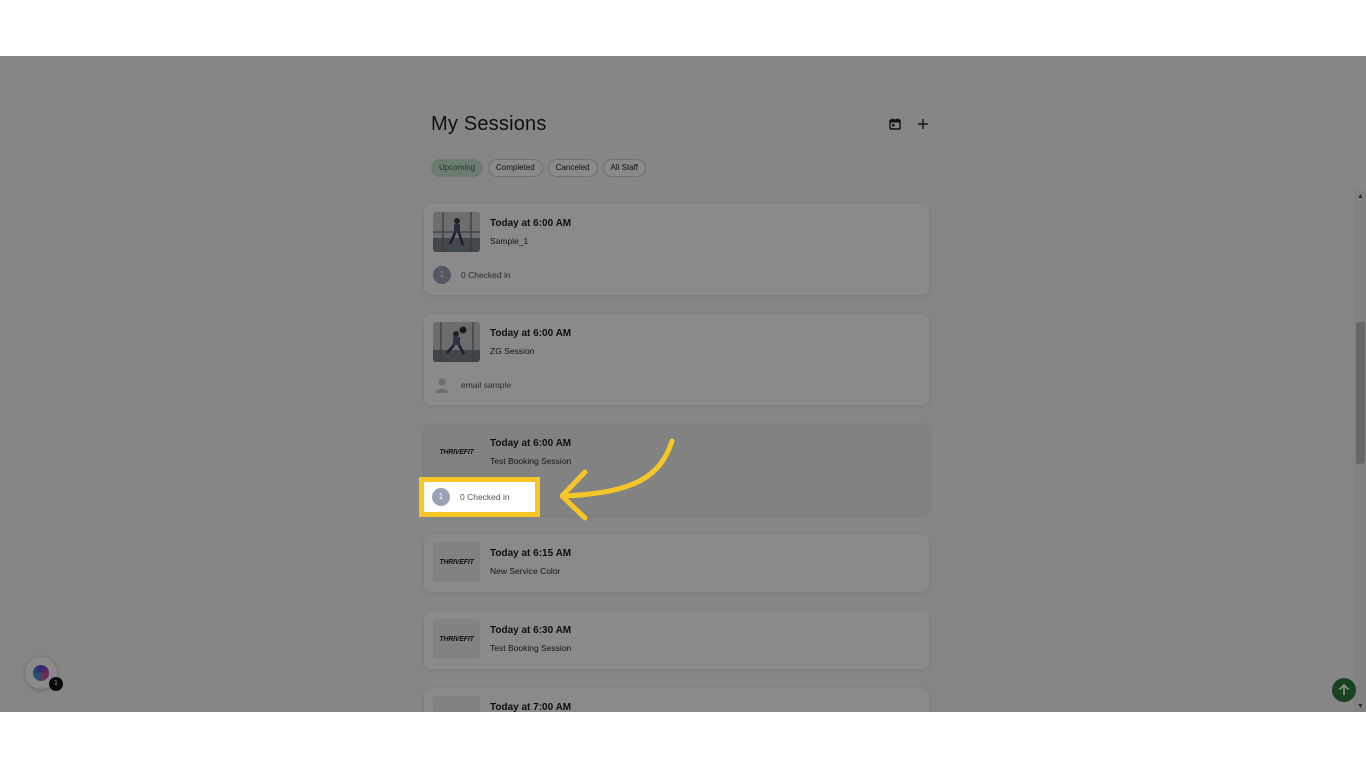 Image resolution: width=1366 pixels, height=768 pixels. What do you see at coordinates (531, 630) in the screenshot?
I see `session-time: Today at 6:30 AM` at bounding box center [531, 630].